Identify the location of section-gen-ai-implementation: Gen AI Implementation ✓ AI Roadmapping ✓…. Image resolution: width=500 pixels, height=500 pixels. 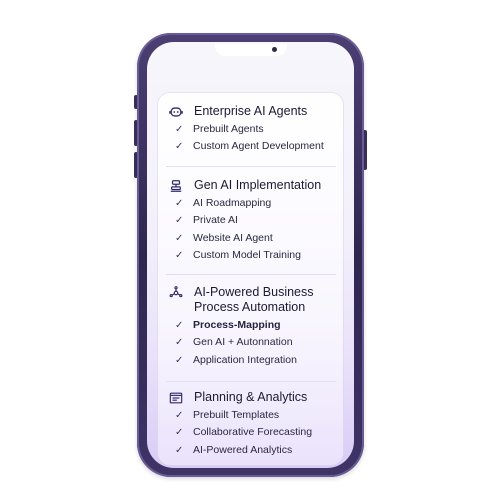
(254, 219).